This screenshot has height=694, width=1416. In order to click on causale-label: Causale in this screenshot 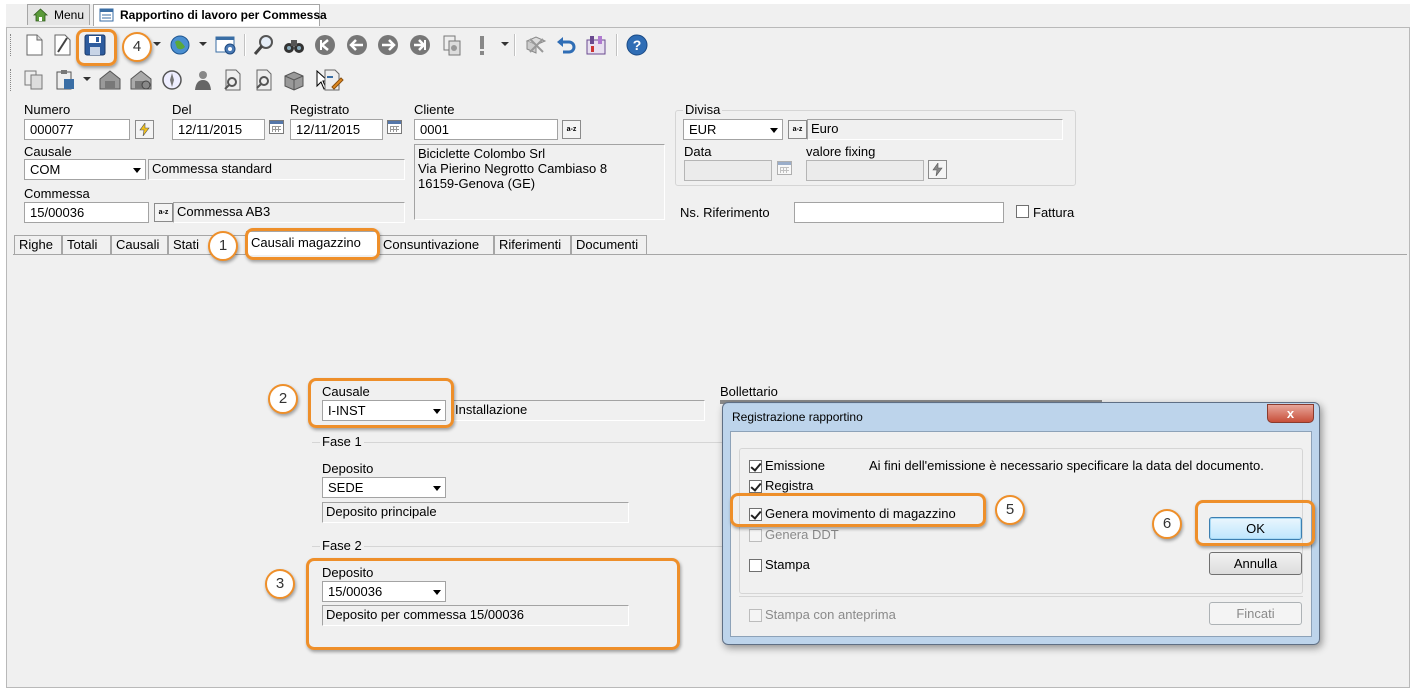, I will do `click(48, 151)`.